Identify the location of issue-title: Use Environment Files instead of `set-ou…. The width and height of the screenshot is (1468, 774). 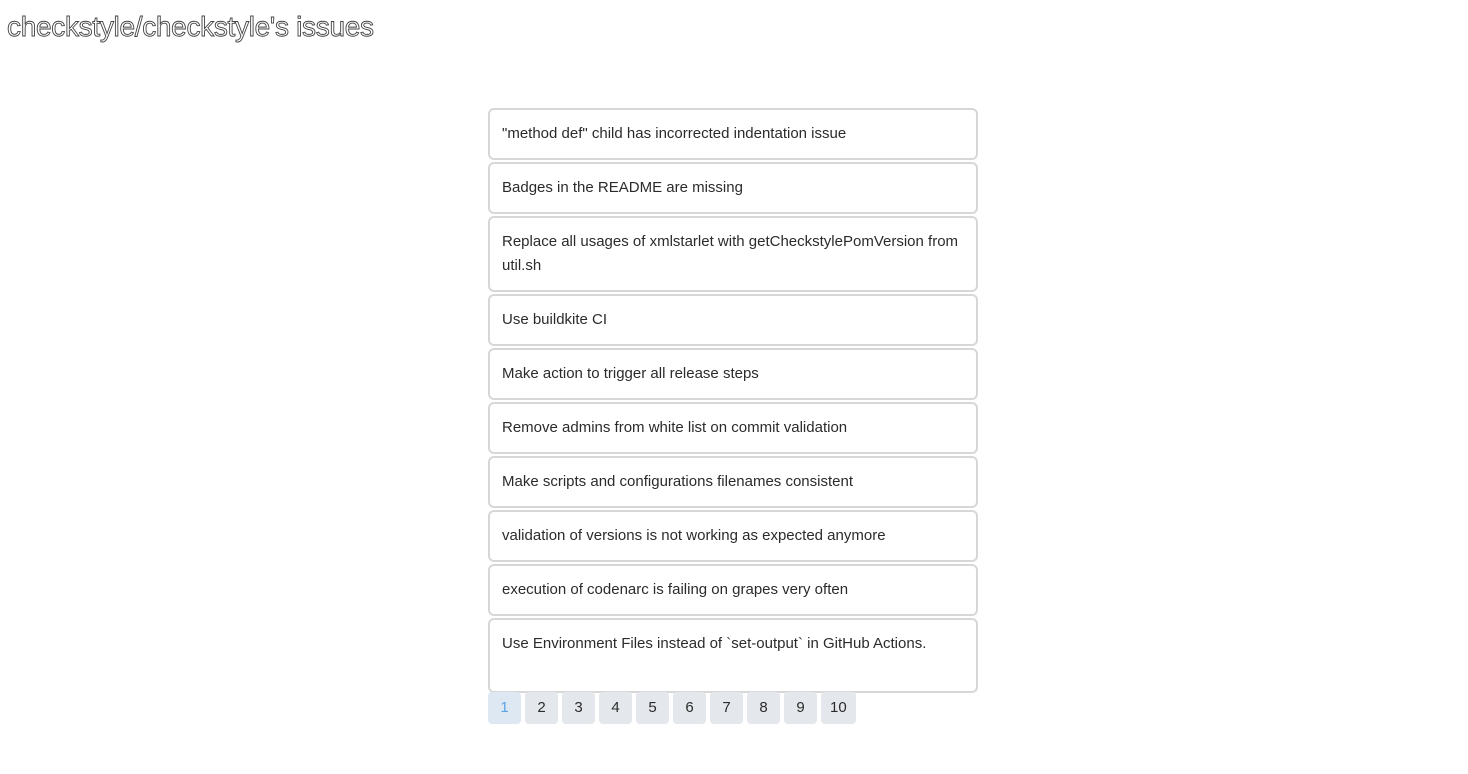
(714, 643).